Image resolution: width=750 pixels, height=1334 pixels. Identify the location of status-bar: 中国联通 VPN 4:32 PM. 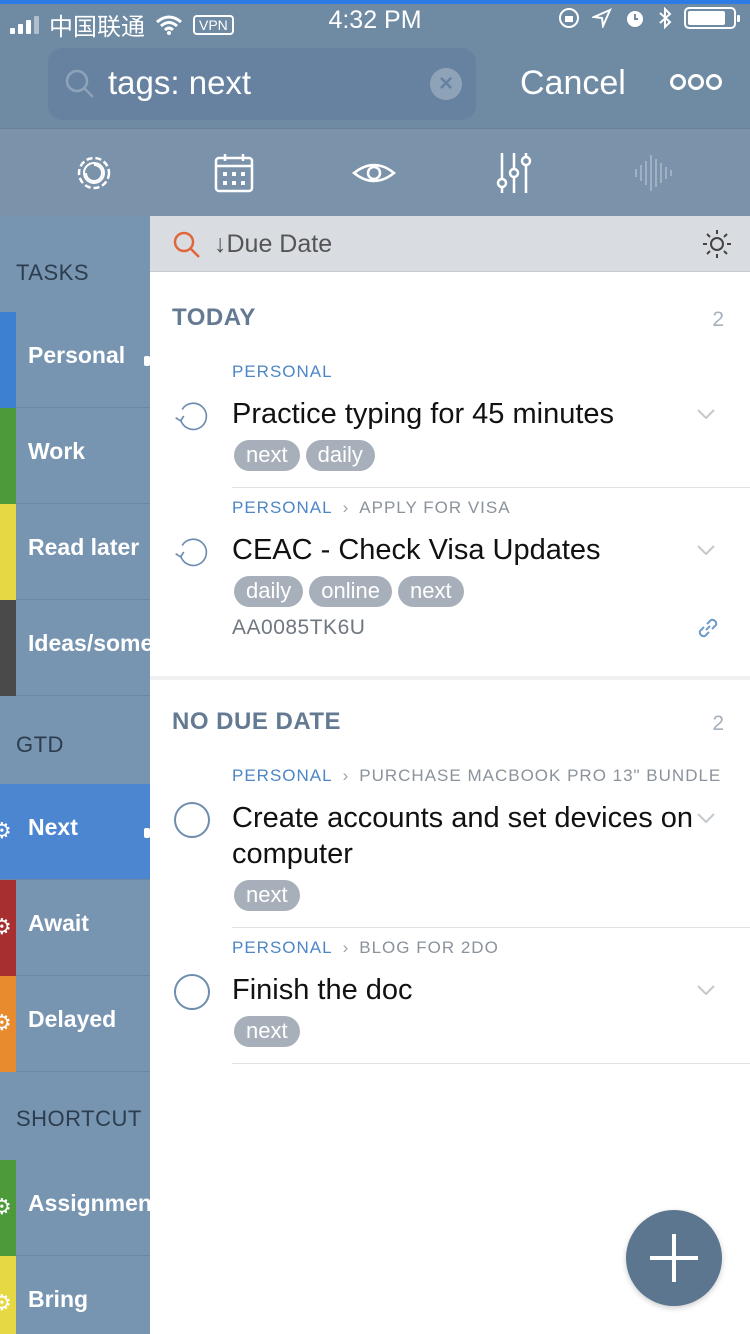
(375, 20).